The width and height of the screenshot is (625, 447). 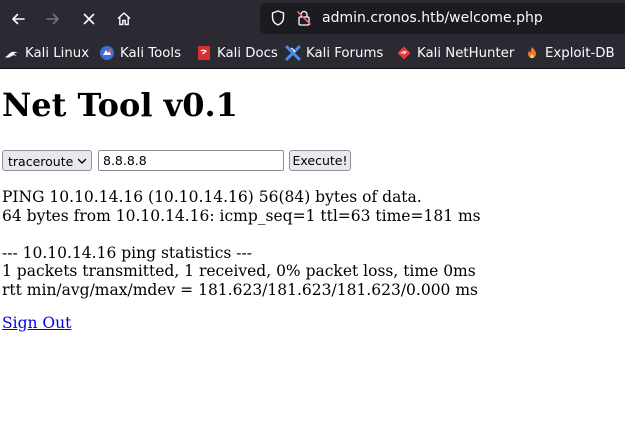 I want to click on bookmark-kali-tools: Kali Tools, so click(x=140, y=53).